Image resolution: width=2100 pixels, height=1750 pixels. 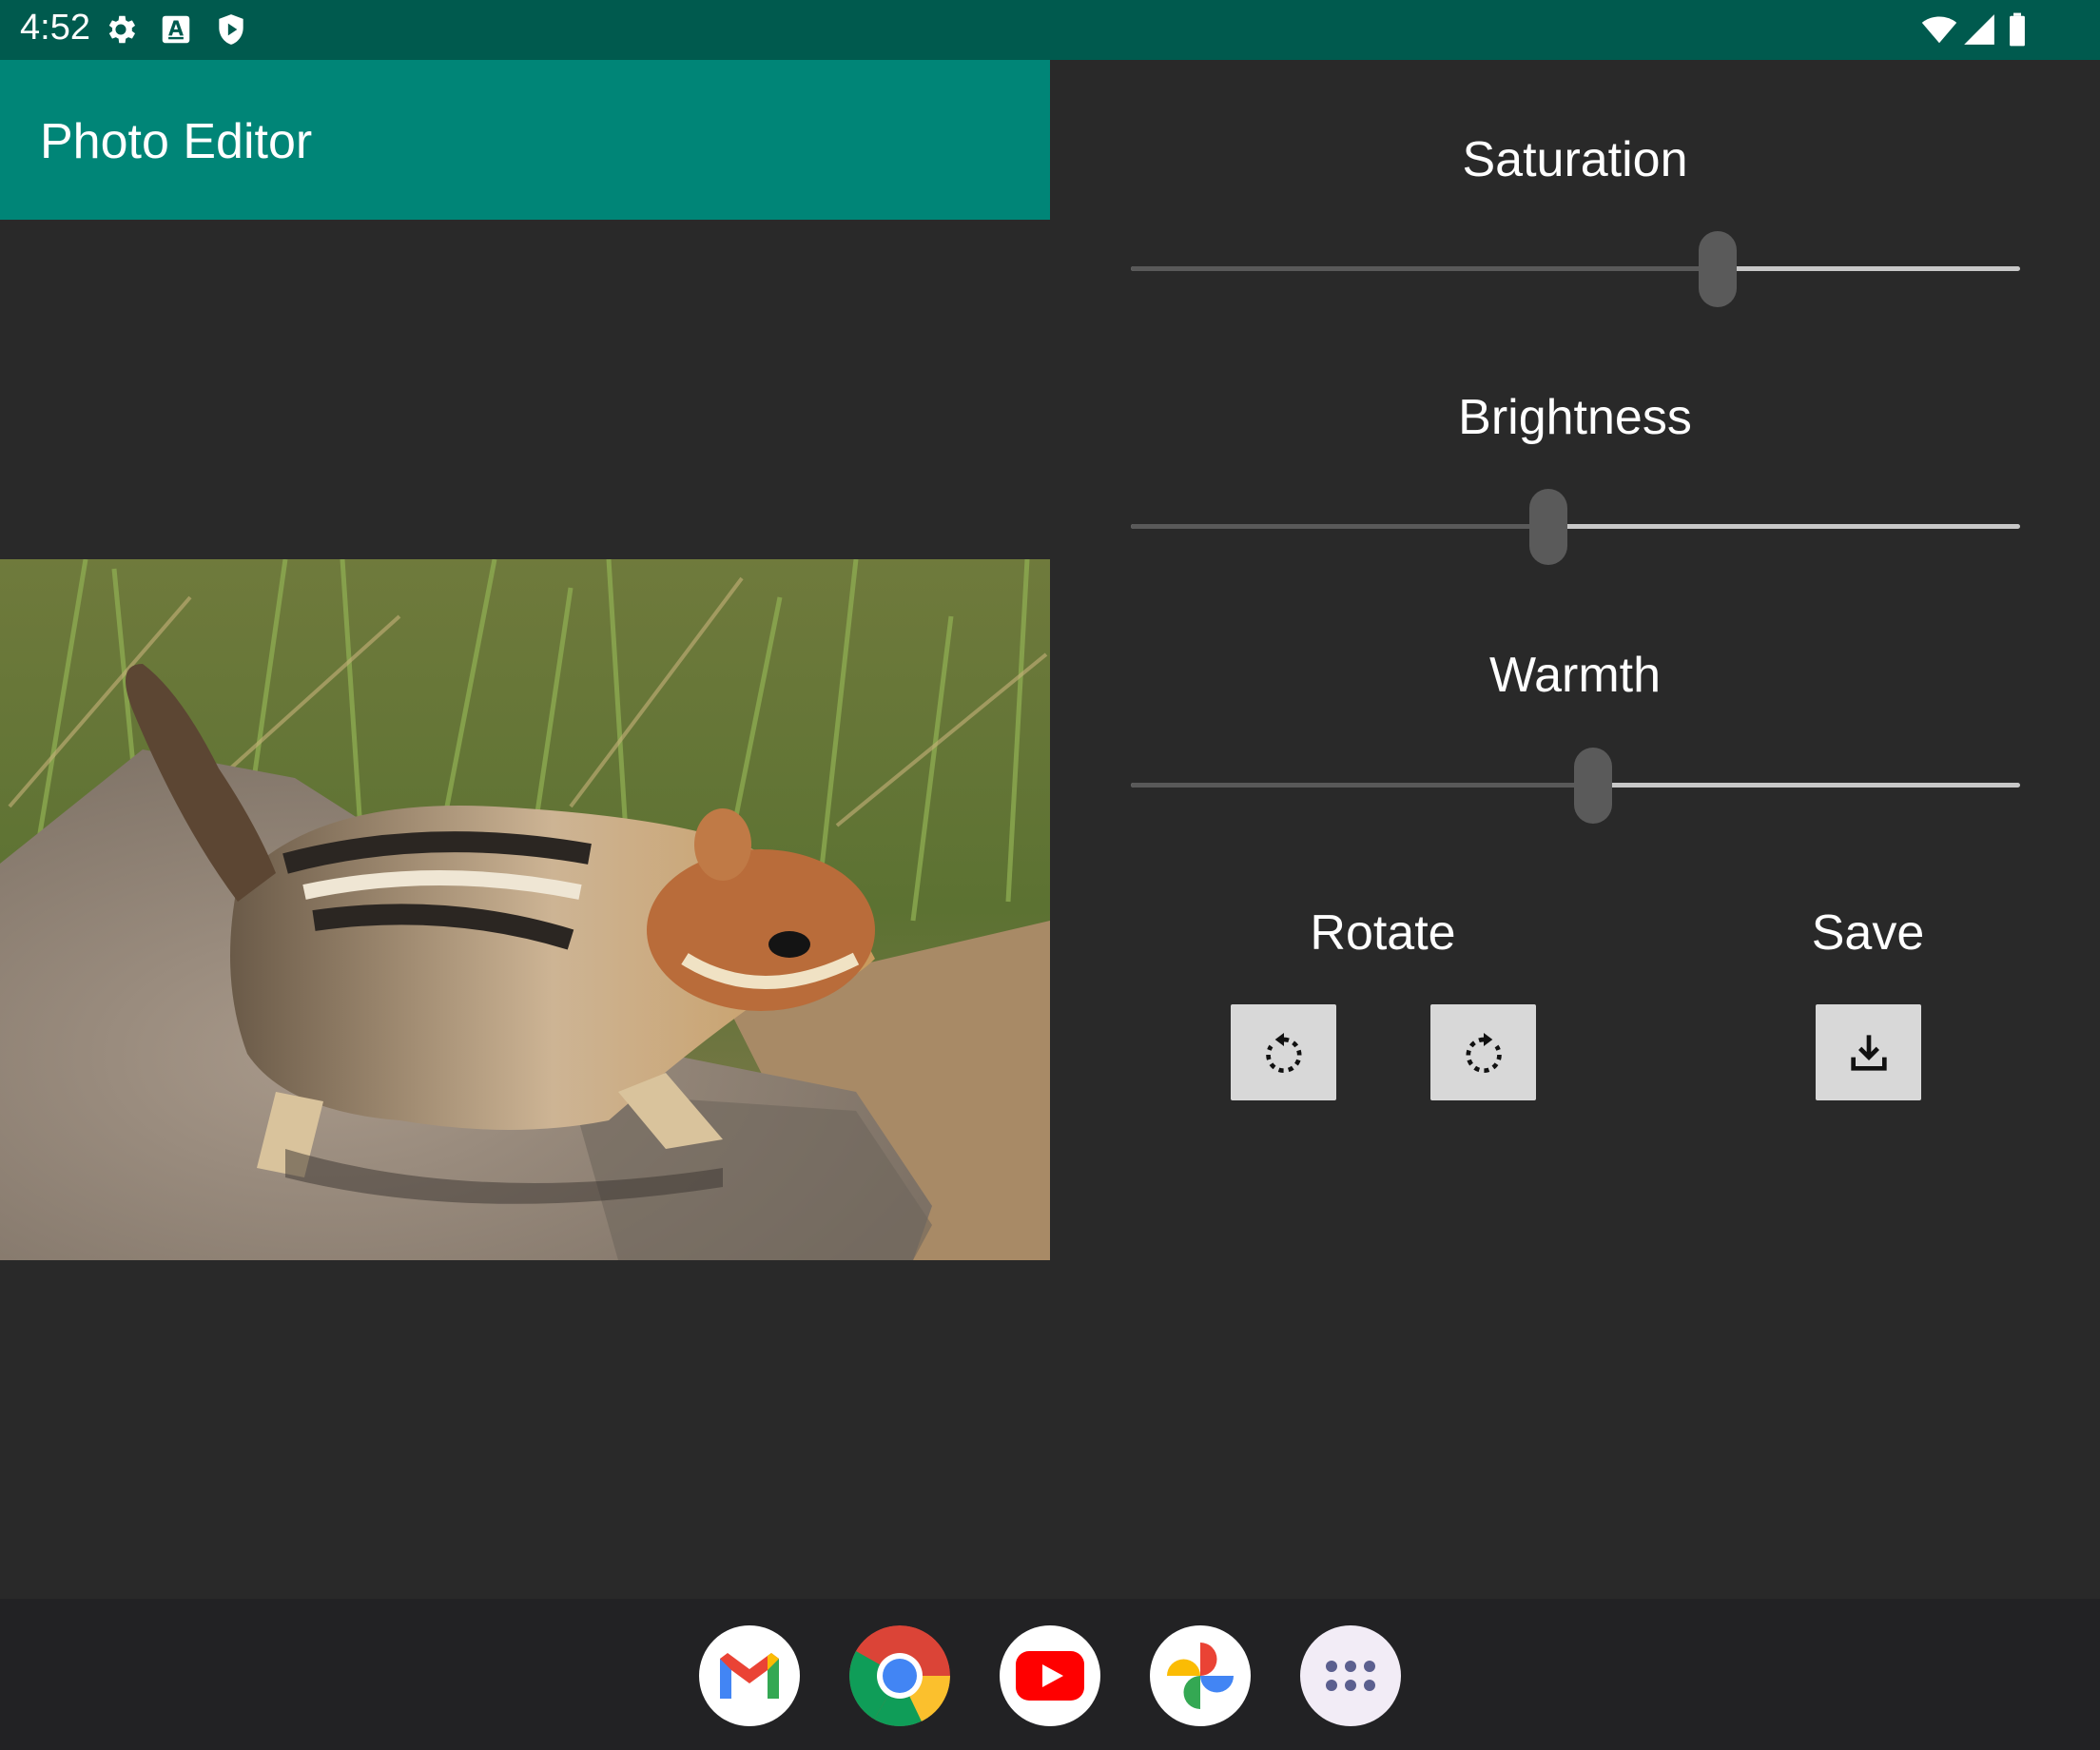 What do you see at coordinates (1979, 29) in the screenshot?
I see `signal-icon` at bounding box center [1979, 29].